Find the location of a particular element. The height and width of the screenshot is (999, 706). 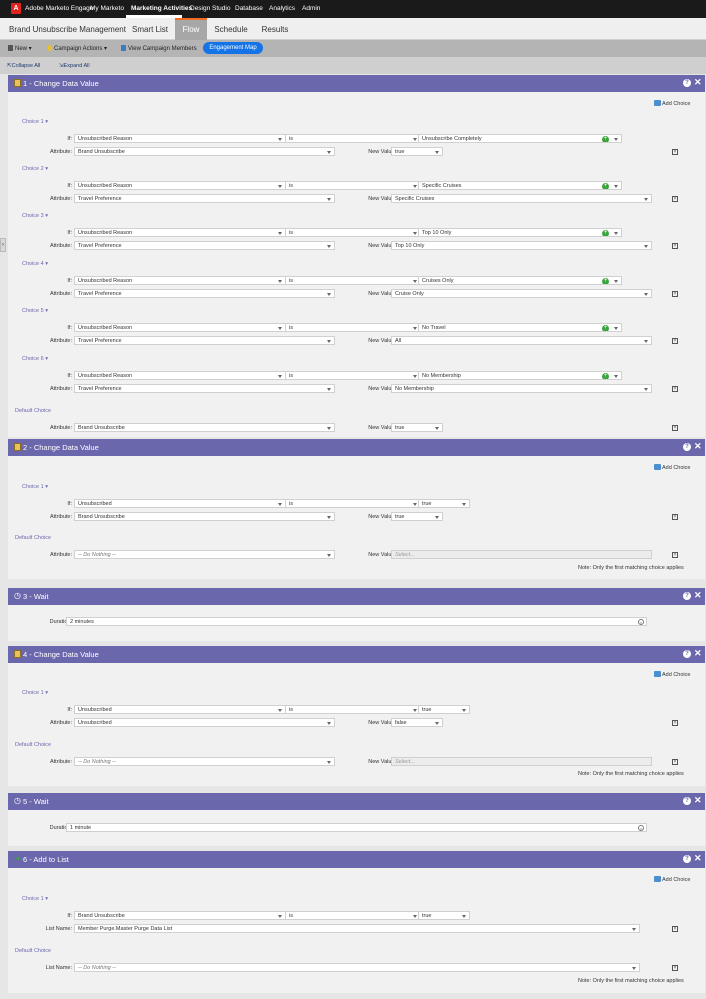

nav-analytics: Analytics is located at coordinates (282, 8).